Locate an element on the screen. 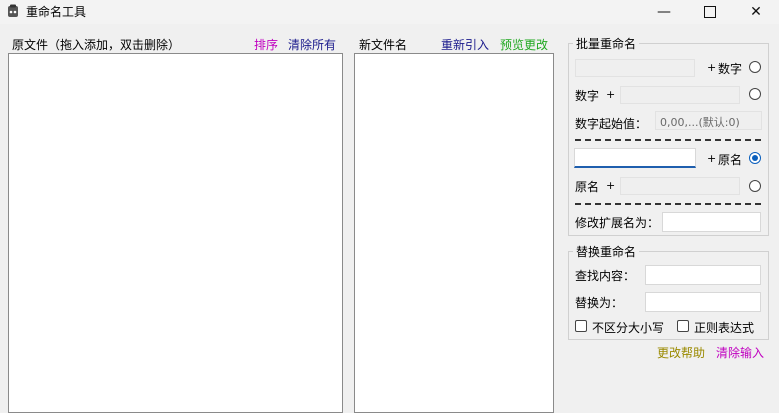 The width and height of the screenshot is (779, 413). start-value-field: 0,00,...(默认:0) is located at coordinates (708, 120).